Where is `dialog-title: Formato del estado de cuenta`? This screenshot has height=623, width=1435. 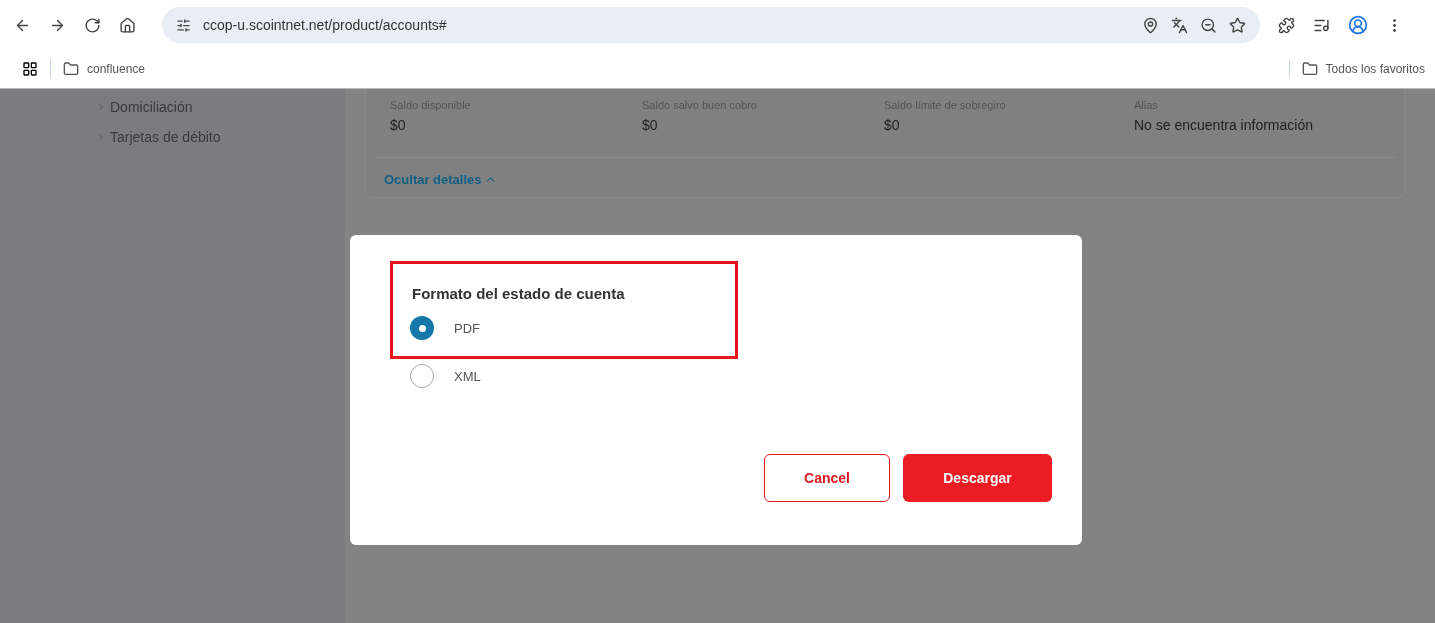
dialog-title: Formato del estado de cuenta is located at coordinates (519, 293).